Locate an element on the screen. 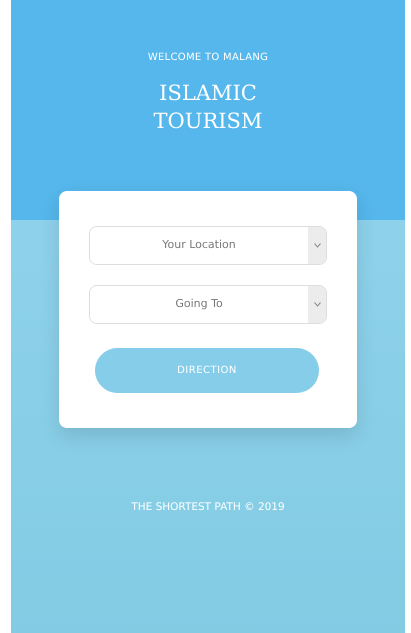 The image size is (411, 633). app-title: ISLAMIC TOURISM is located at coordinates (208, 108).